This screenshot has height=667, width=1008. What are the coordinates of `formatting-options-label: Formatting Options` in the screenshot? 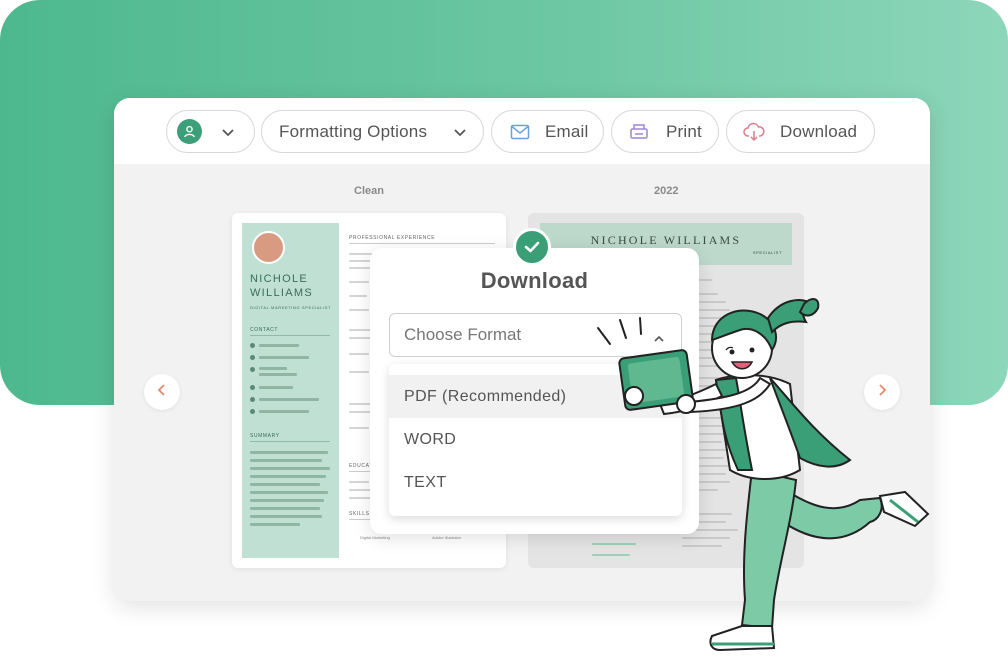 It's located at (353, 131).